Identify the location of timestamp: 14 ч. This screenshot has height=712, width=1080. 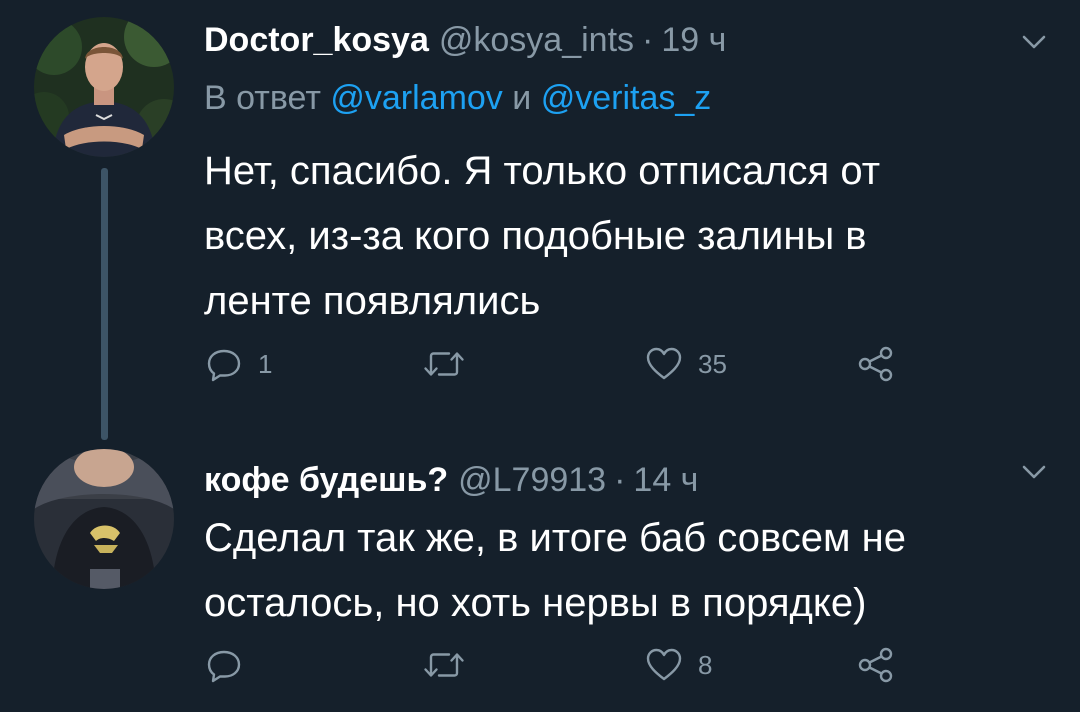
(665, 480).